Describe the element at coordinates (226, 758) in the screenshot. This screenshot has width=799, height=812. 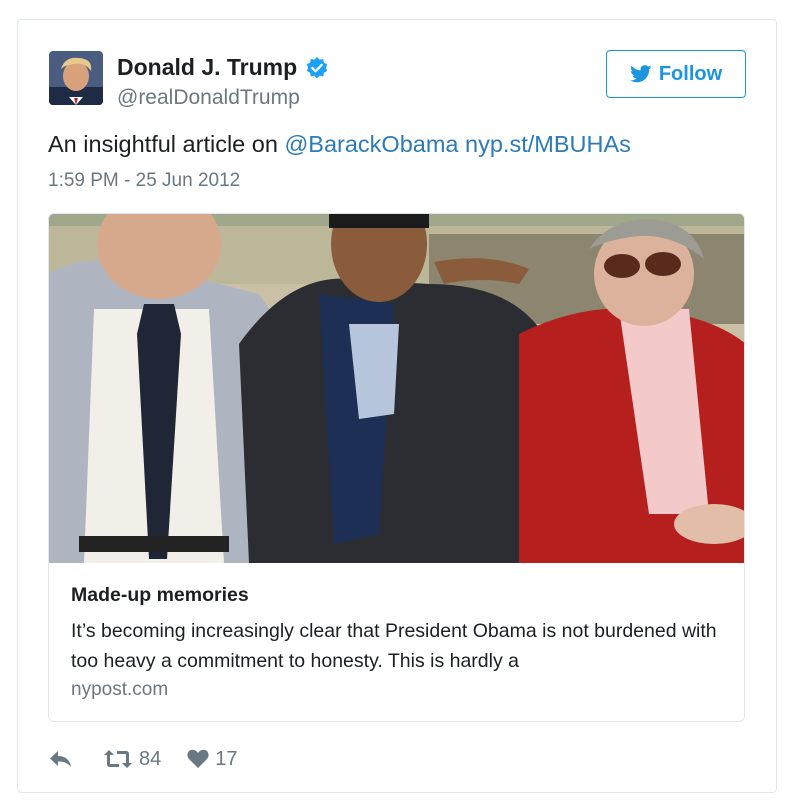
I see `like-count: 17` at that location.